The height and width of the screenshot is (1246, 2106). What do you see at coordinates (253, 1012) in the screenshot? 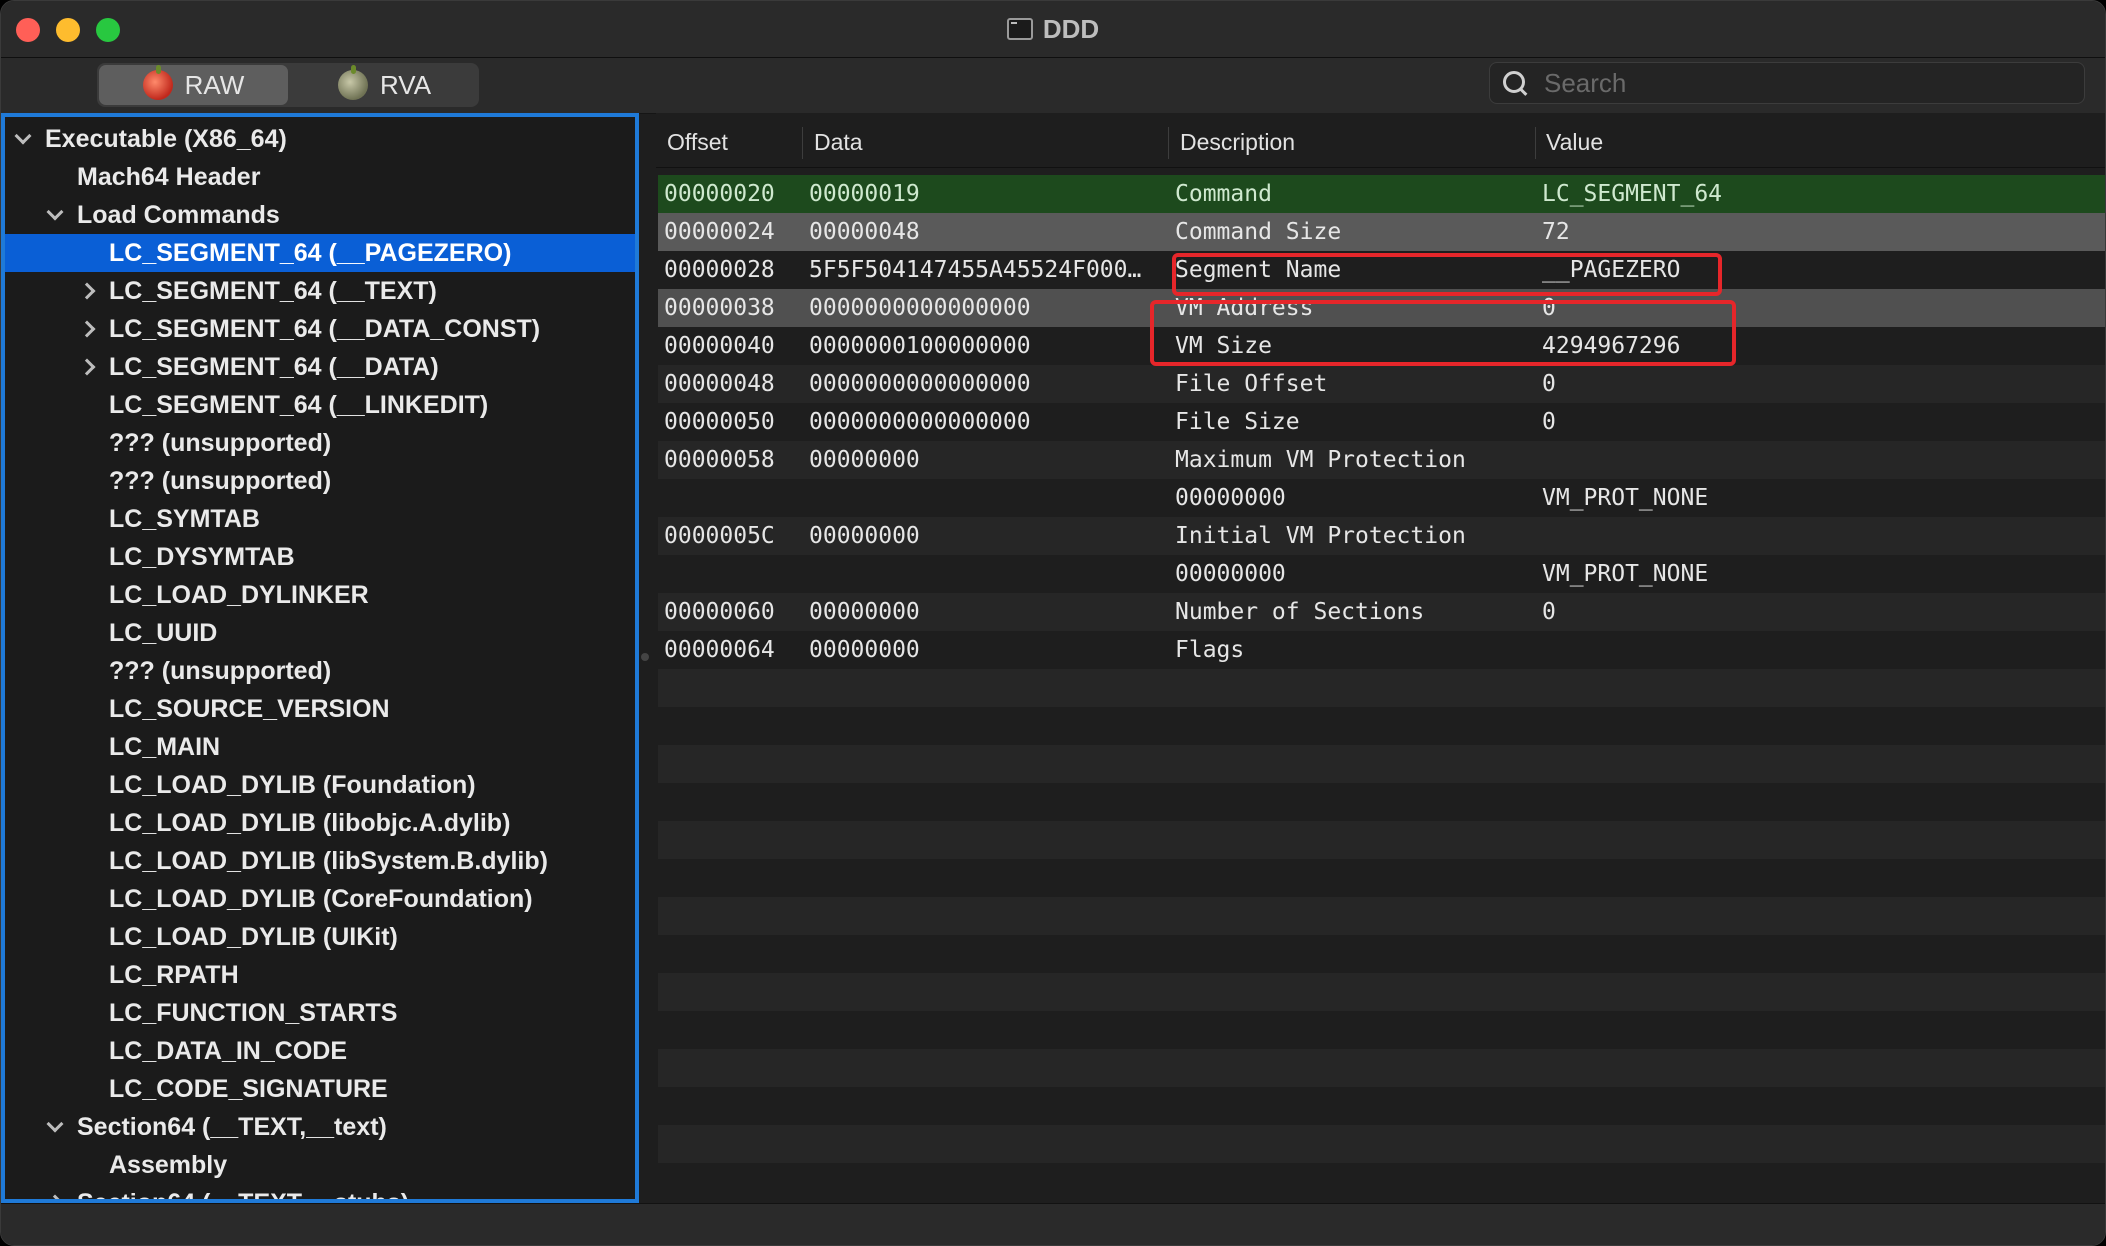
I see `sidebar-item-label: LC_FUNCTION_STARTS` at bounding box center [253, 1012].